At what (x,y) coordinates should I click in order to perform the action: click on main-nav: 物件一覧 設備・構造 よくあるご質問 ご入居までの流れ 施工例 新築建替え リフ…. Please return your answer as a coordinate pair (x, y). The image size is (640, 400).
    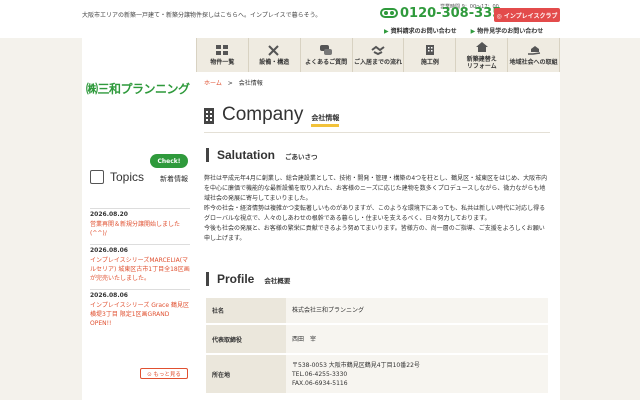
    Looking at the image, I should click on (378, 55).